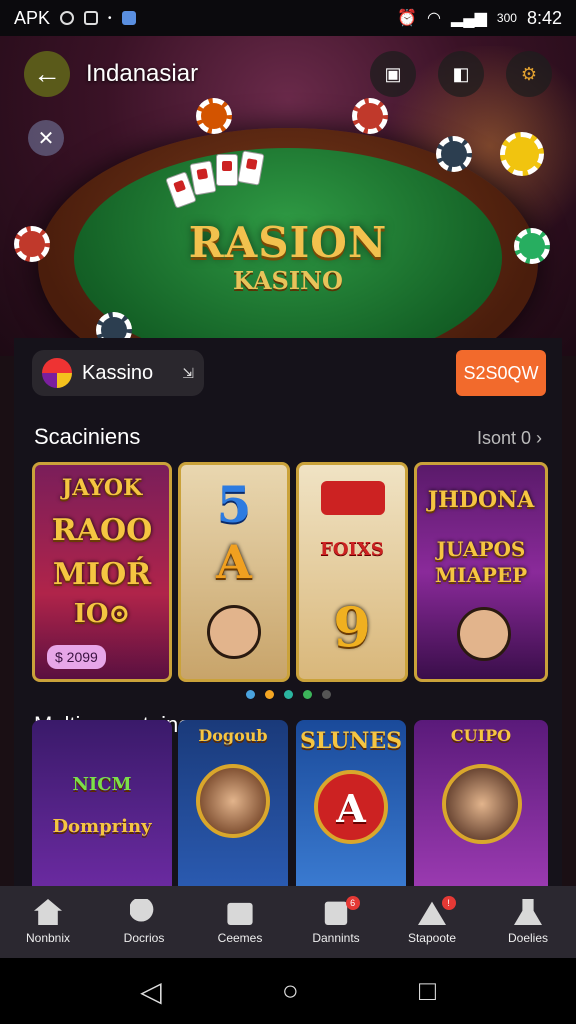 Image resolution: width=576 pixels, height=1024 pixels. What do you see at coordinates (67, 18) in the screenshot?
I see `instagram-icon` at bounding box center [67, 18].